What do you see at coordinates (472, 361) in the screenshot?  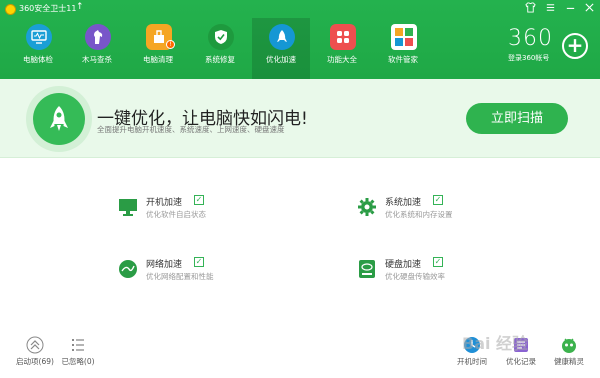 I see `boot-time-label: 开机时间` at bounding box center [472, 361].